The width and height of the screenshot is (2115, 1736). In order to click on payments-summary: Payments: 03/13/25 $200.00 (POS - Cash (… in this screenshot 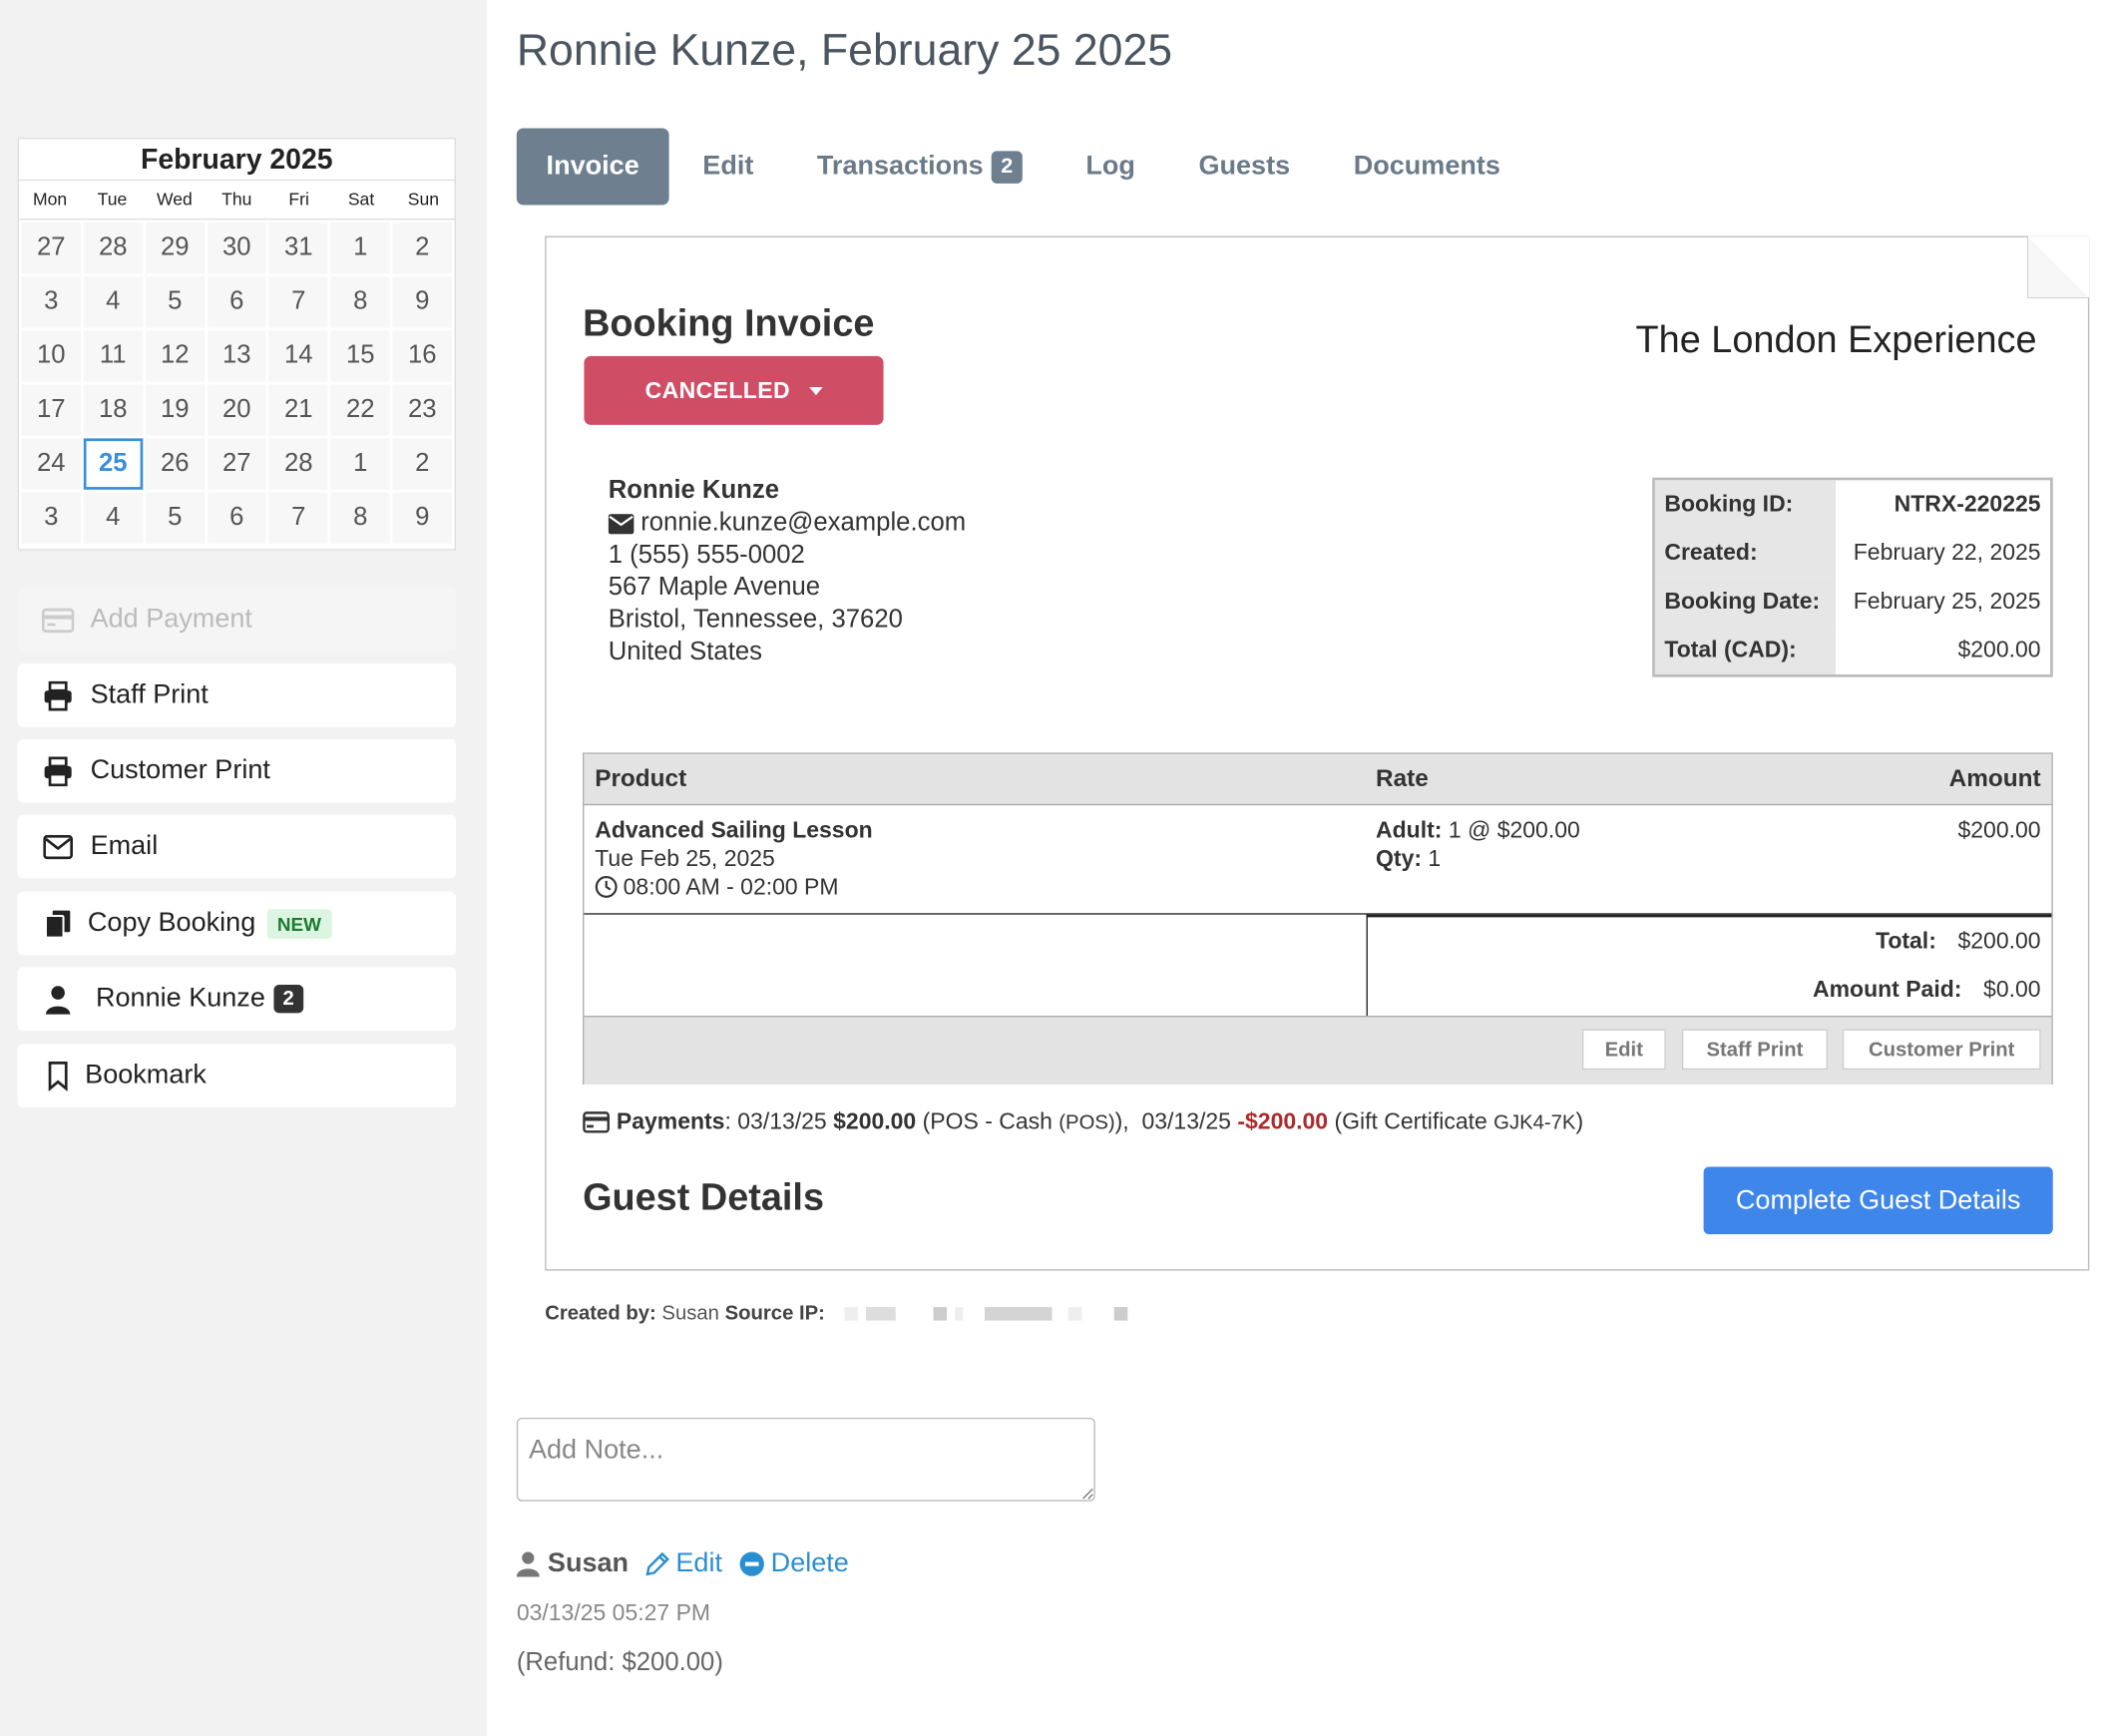, I will do `click(1083, 1121)`.